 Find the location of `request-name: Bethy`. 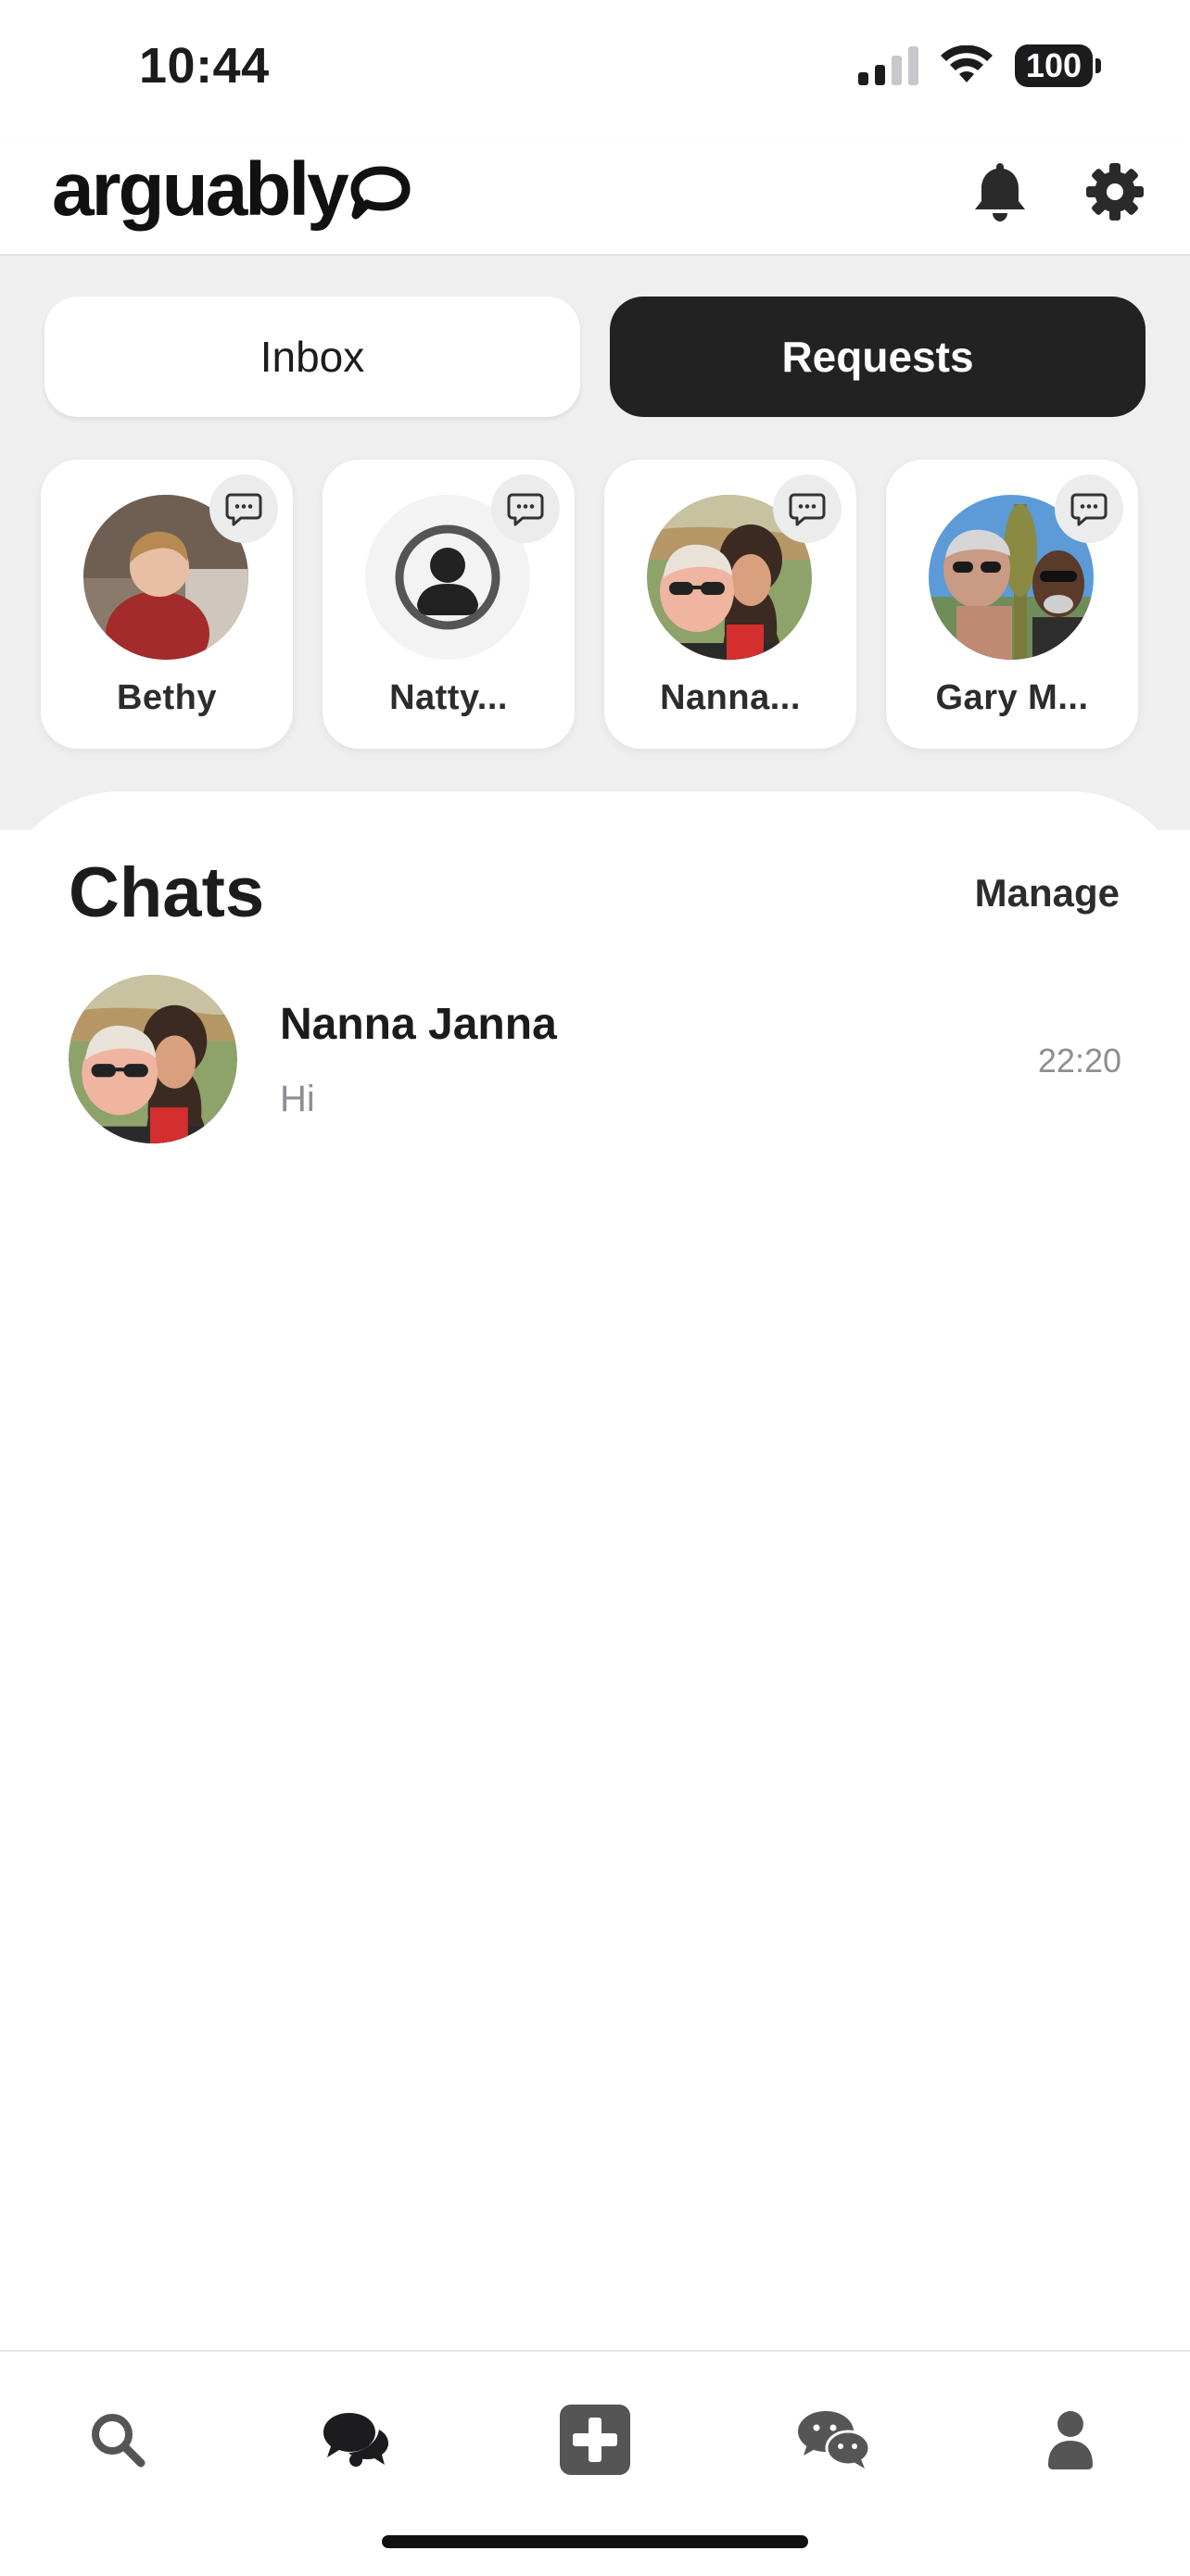

request-name: Bethy is located at coordinates (167, 697).